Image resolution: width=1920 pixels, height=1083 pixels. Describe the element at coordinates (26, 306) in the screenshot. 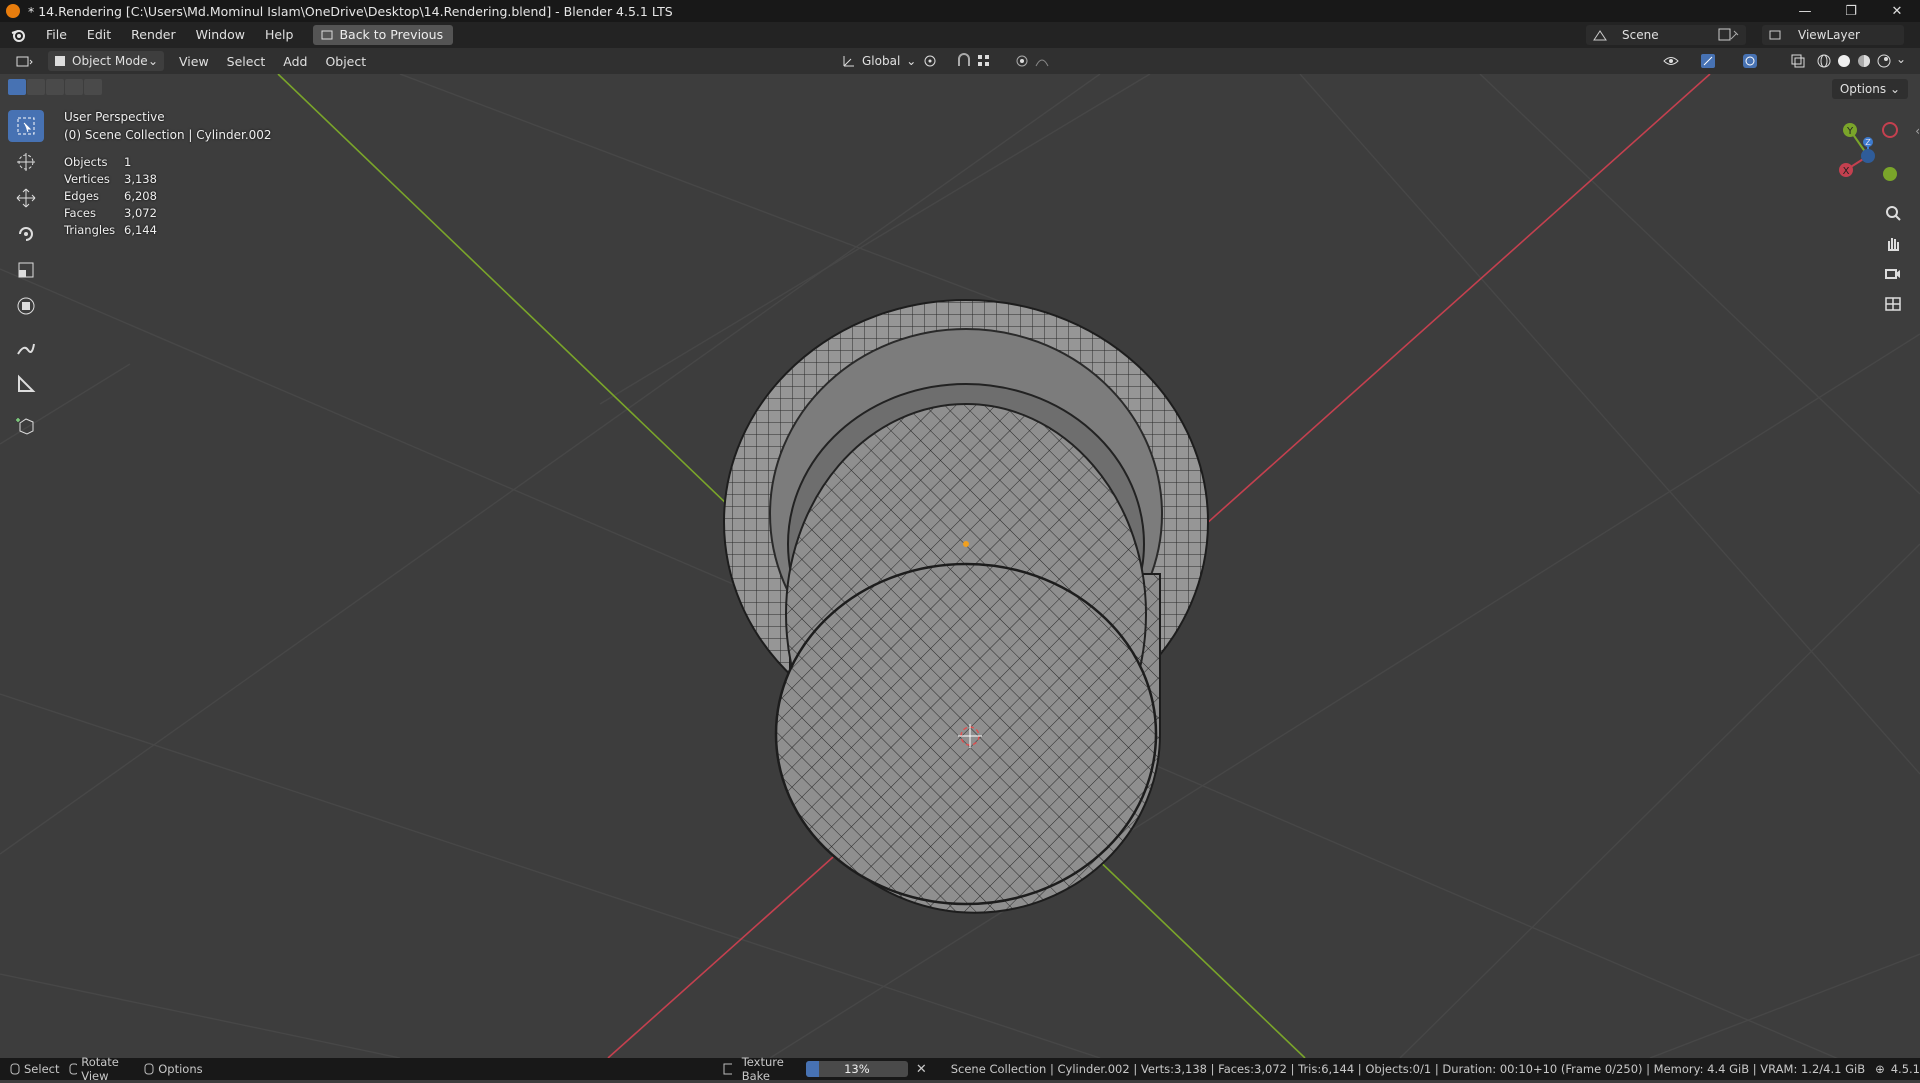

I see `transform-tool` at that location.